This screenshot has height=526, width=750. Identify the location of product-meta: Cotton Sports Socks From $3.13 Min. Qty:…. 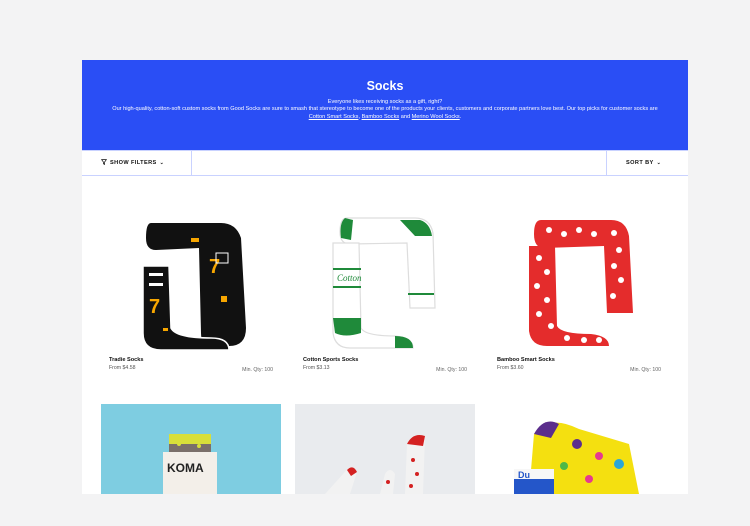
(385, 372).